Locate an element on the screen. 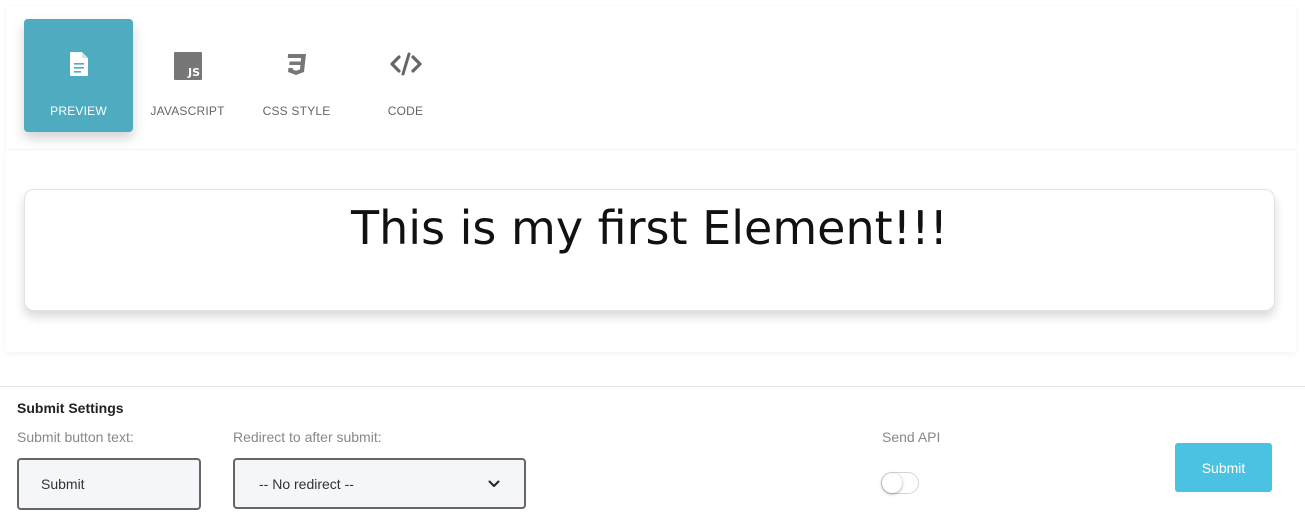 The width and height of the screenshot is (1305, 524). section-divider is located at coordinates (652, 386).